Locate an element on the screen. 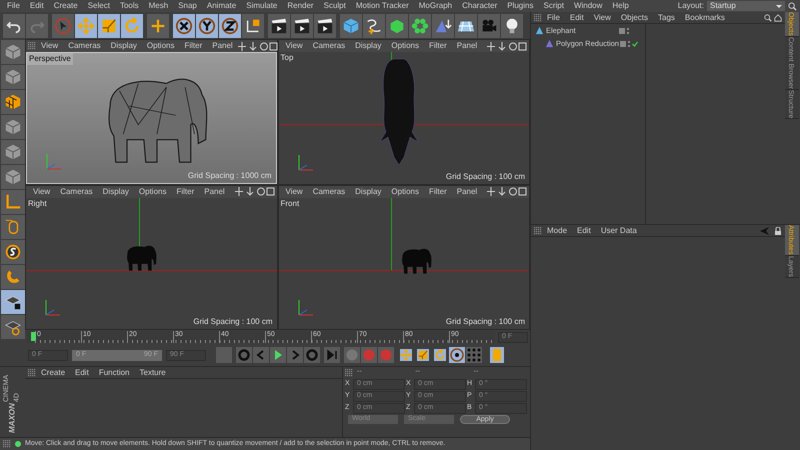 This screenshot has height=450, width=800. menu-item: Character is located at coordinates (479, 6).